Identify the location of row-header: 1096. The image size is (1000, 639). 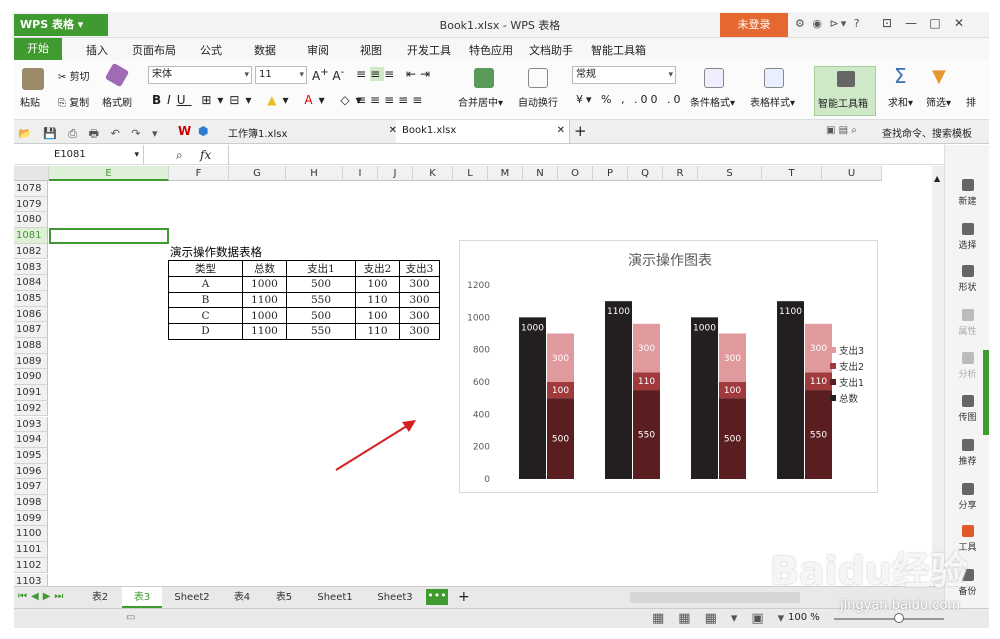
(31, 471).